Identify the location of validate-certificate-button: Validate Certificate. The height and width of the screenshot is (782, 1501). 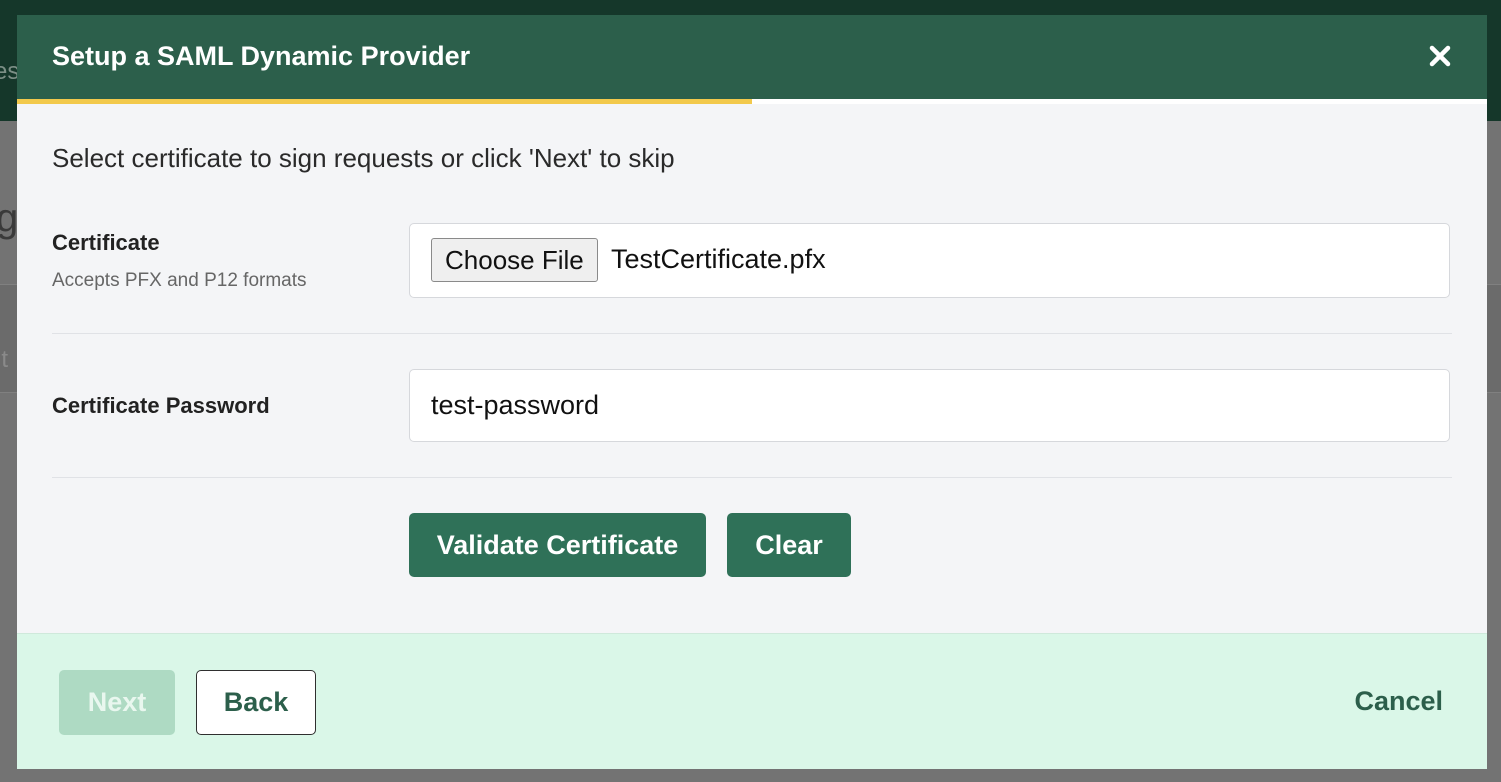
(557, 545).